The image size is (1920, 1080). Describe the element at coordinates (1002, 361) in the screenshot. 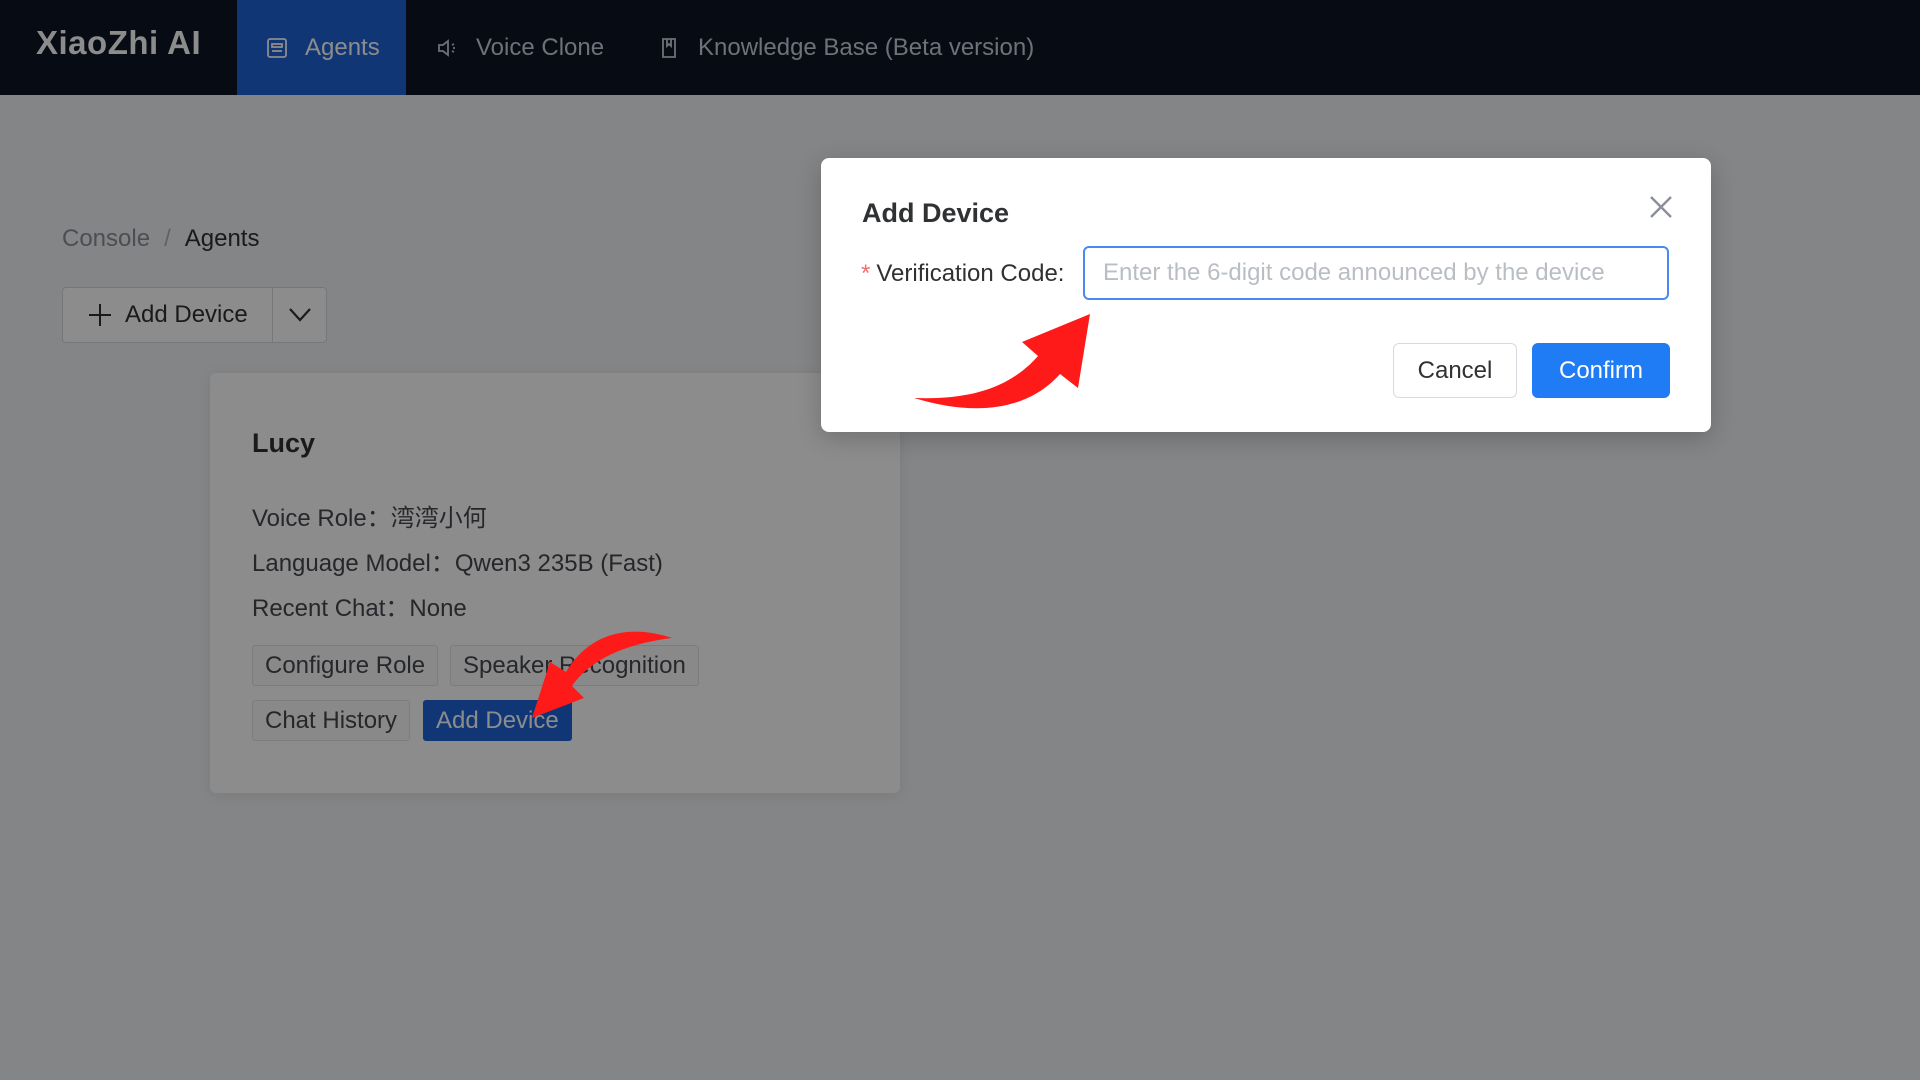

I see `annotation-arrow-dialog` at that location.